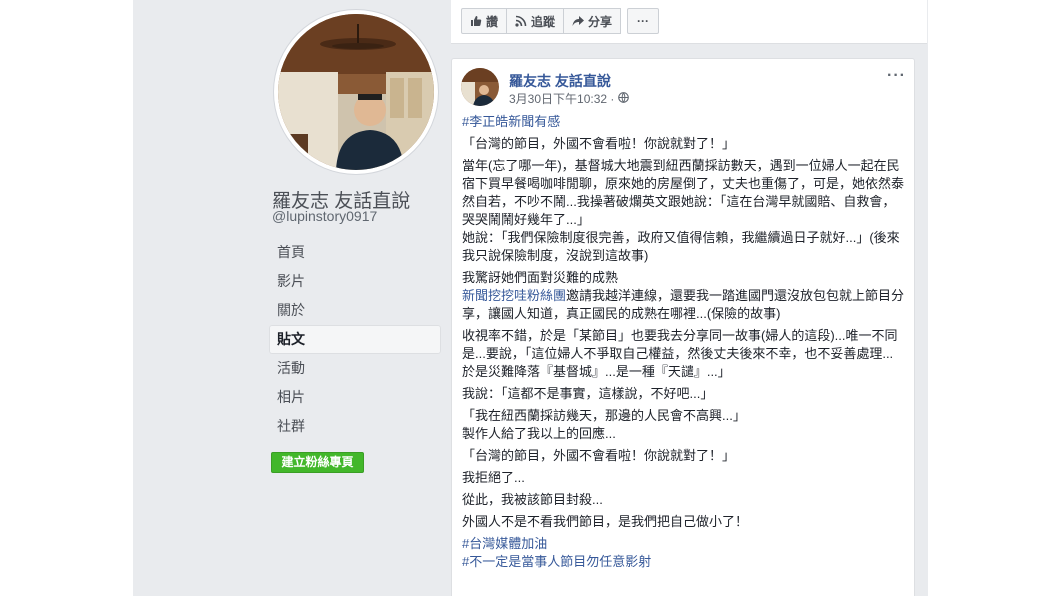 This screenshot has width=1060, height=596. I want to click on nav-item-photos: 相片, so click(355, 397).